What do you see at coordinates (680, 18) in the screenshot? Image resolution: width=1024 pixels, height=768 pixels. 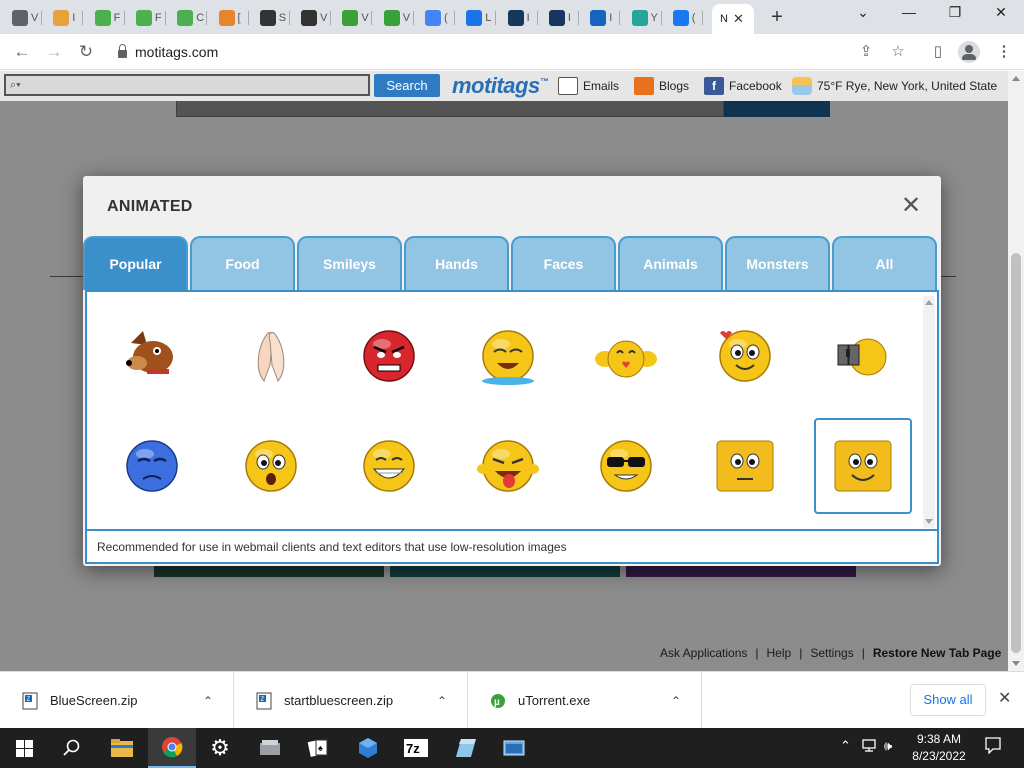 I see `facebook-icon` at bounding box center [680, 18].